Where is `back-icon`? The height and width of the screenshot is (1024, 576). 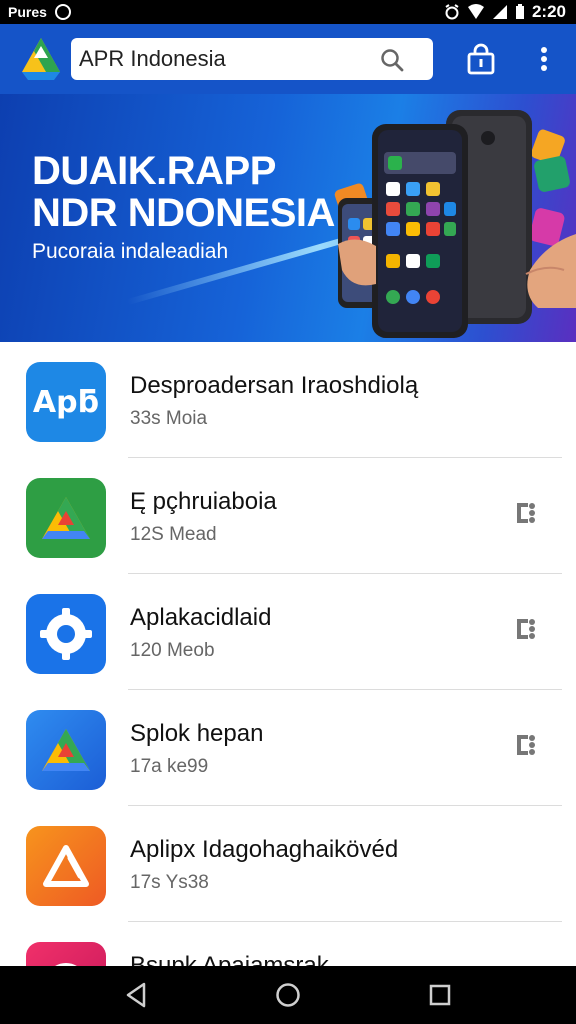
back-icon is located at coordinates (136, 995).